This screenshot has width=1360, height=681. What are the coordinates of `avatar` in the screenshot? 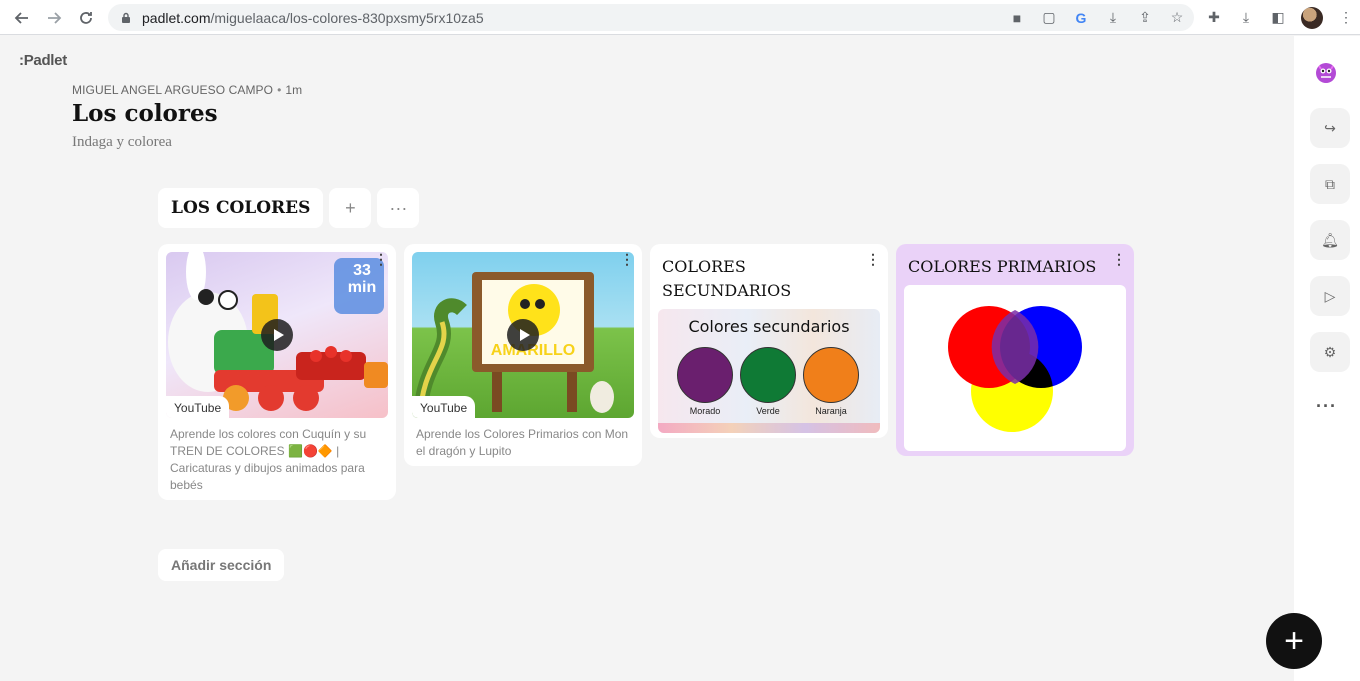 It's located at (1312, 17).